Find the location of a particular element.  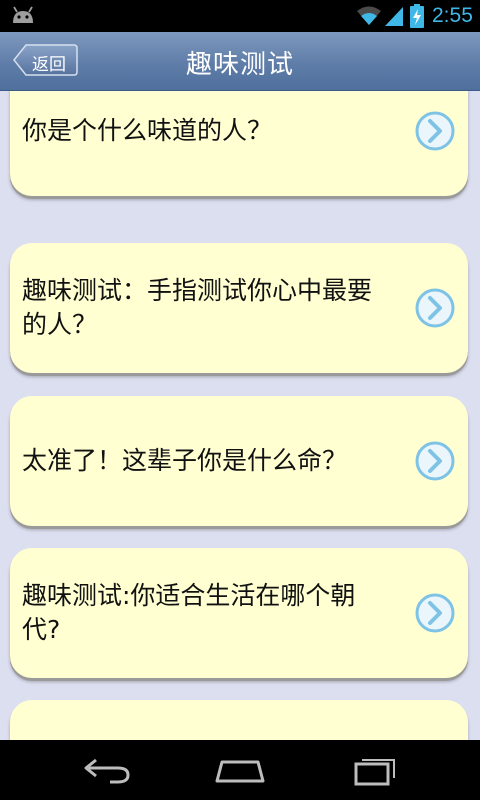

status-time: 2:55 is located at coordinates (452, 15).